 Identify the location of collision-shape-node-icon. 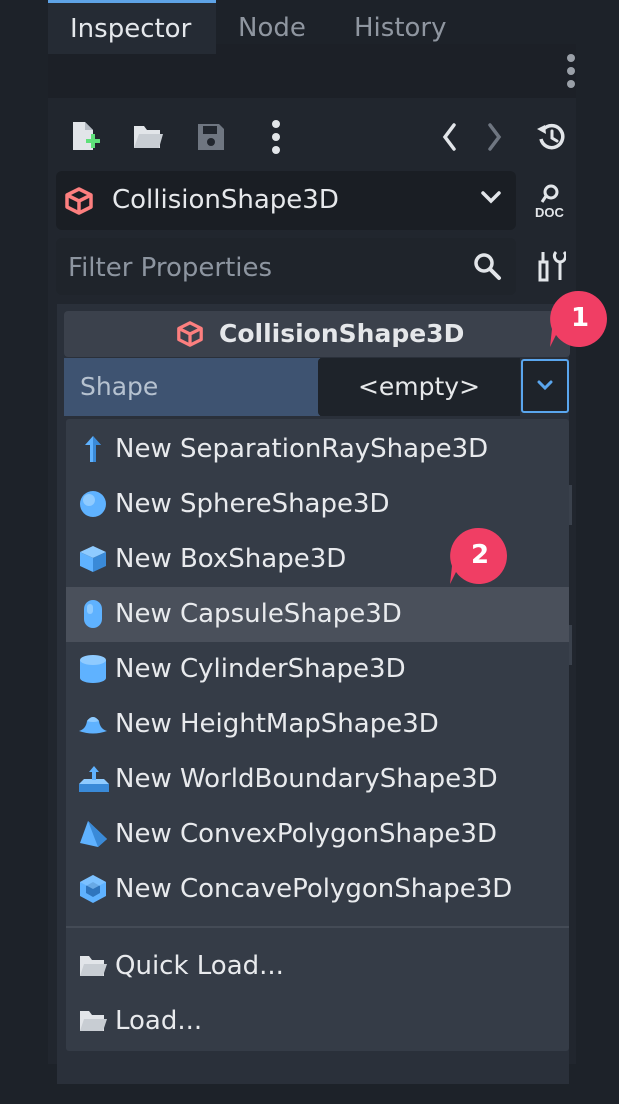
(79, 203).